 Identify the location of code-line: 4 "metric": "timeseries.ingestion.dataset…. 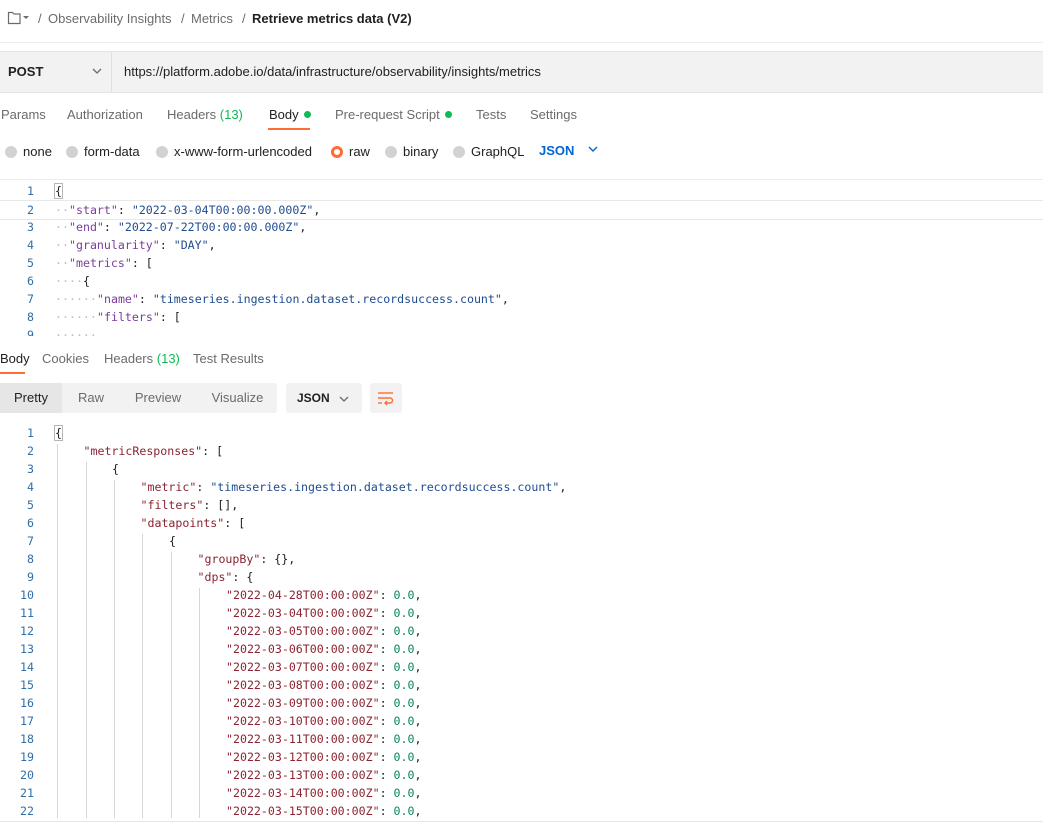
(521, 487).